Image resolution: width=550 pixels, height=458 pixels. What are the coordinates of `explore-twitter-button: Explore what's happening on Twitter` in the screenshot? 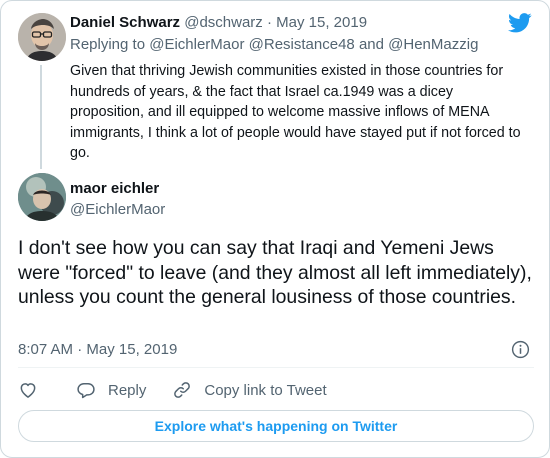 It's located at (276, 426).